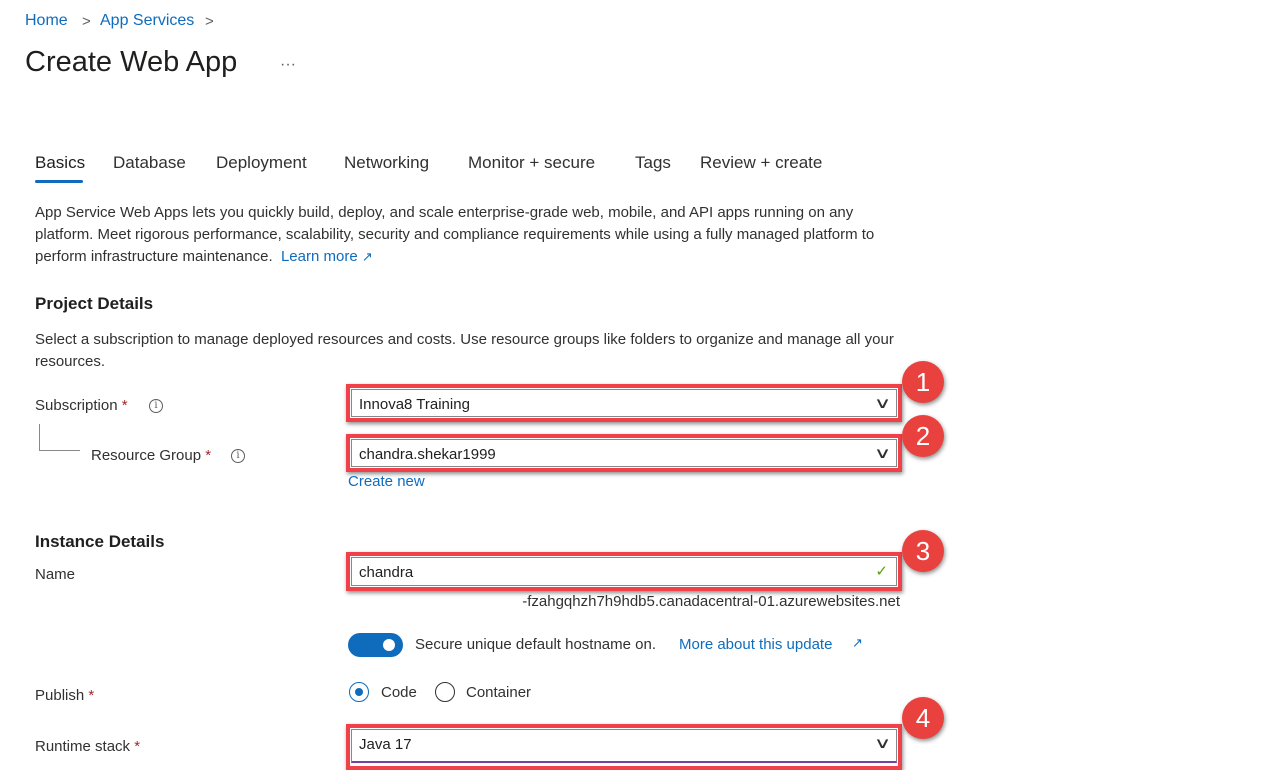  What do you see at coordinates (624, 746) in the screenshot?
I see `runtime-stack-dropdown: Java 17 ∨` at bounding box center [624, 746].